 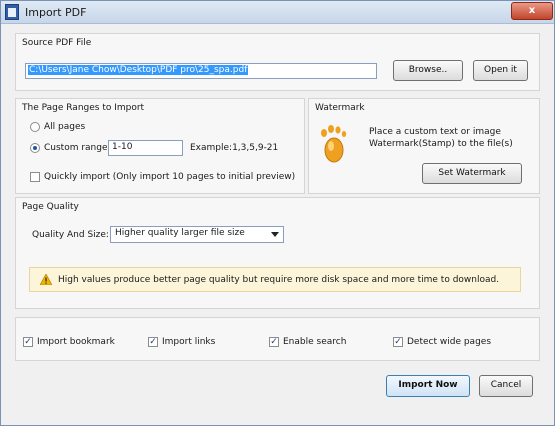 What do you see at coordinates (28, 342) in the screenshot?
I see `import-bookmark-checkbox: ✓` at bounding box center [28, 342].